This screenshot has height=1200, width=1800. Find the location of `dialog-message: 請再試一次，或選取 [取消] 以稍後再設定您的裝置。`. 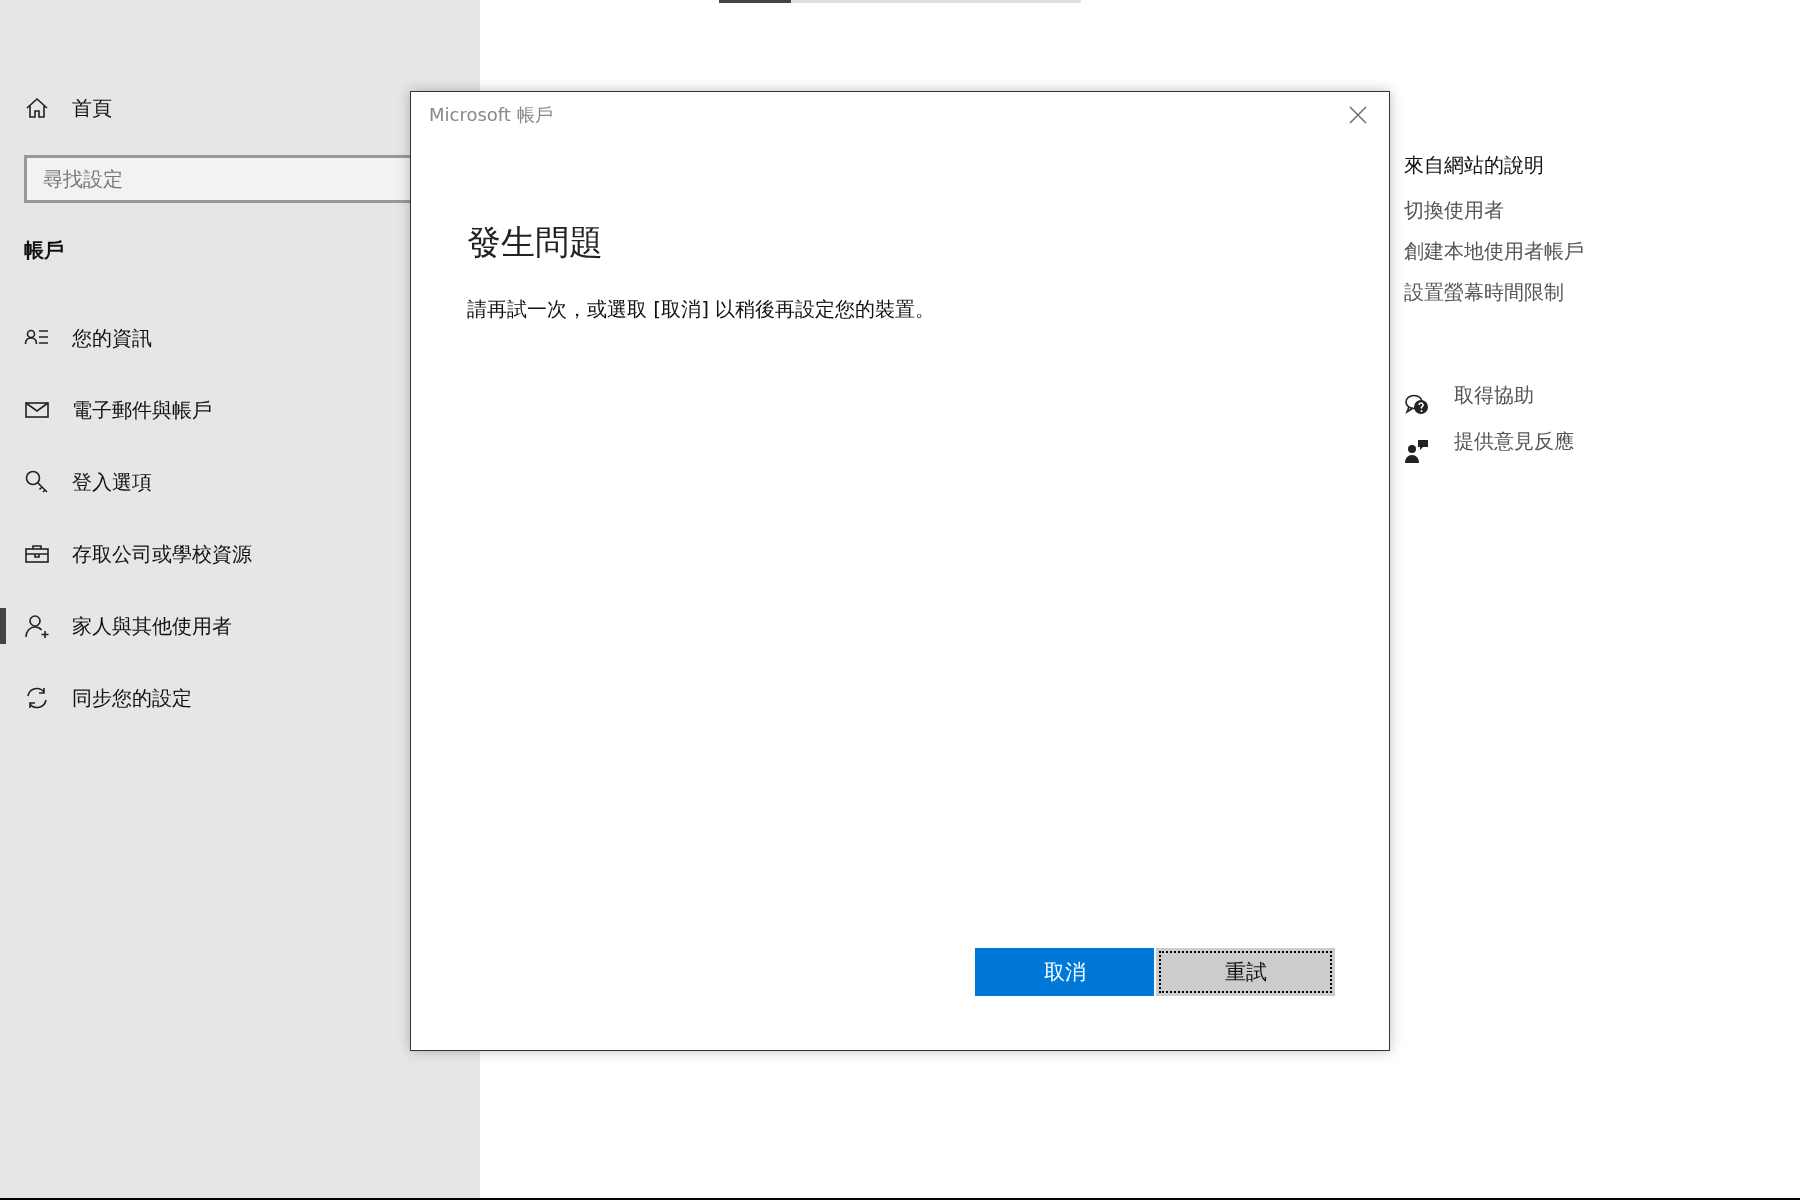

dialog-message: 請再試一次，或選取 [取消] 以稍後再設定您的裝置。 is located at coordinates (702, 309).